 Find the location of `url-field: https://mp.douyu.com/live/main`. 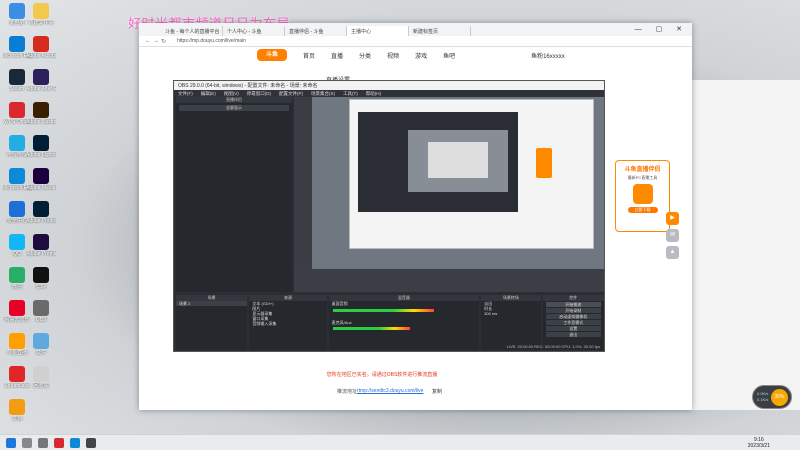

url-field: https://mp.douyu.com/live/main is located at coordinates (211, 41).